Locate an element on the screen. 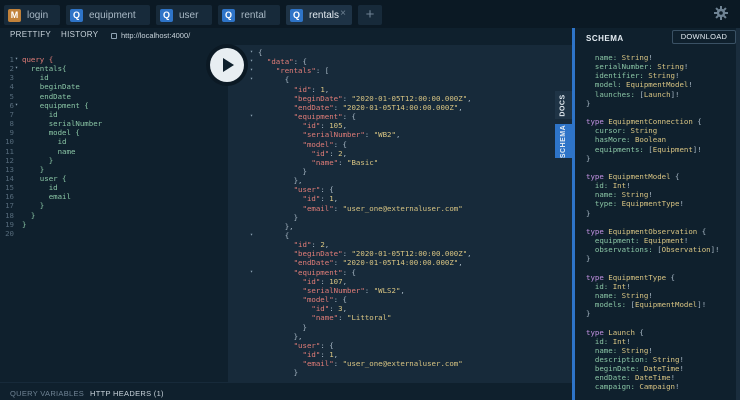 The image size is (740, 400). editor-line: 1 ▾ query { is located at coordinates (114, 59).